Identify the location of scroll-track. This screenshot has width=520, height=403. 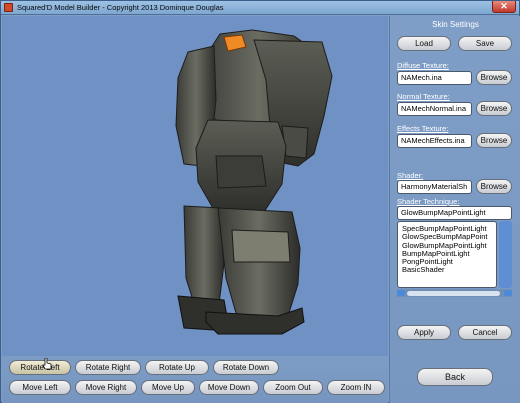
(453, 293).